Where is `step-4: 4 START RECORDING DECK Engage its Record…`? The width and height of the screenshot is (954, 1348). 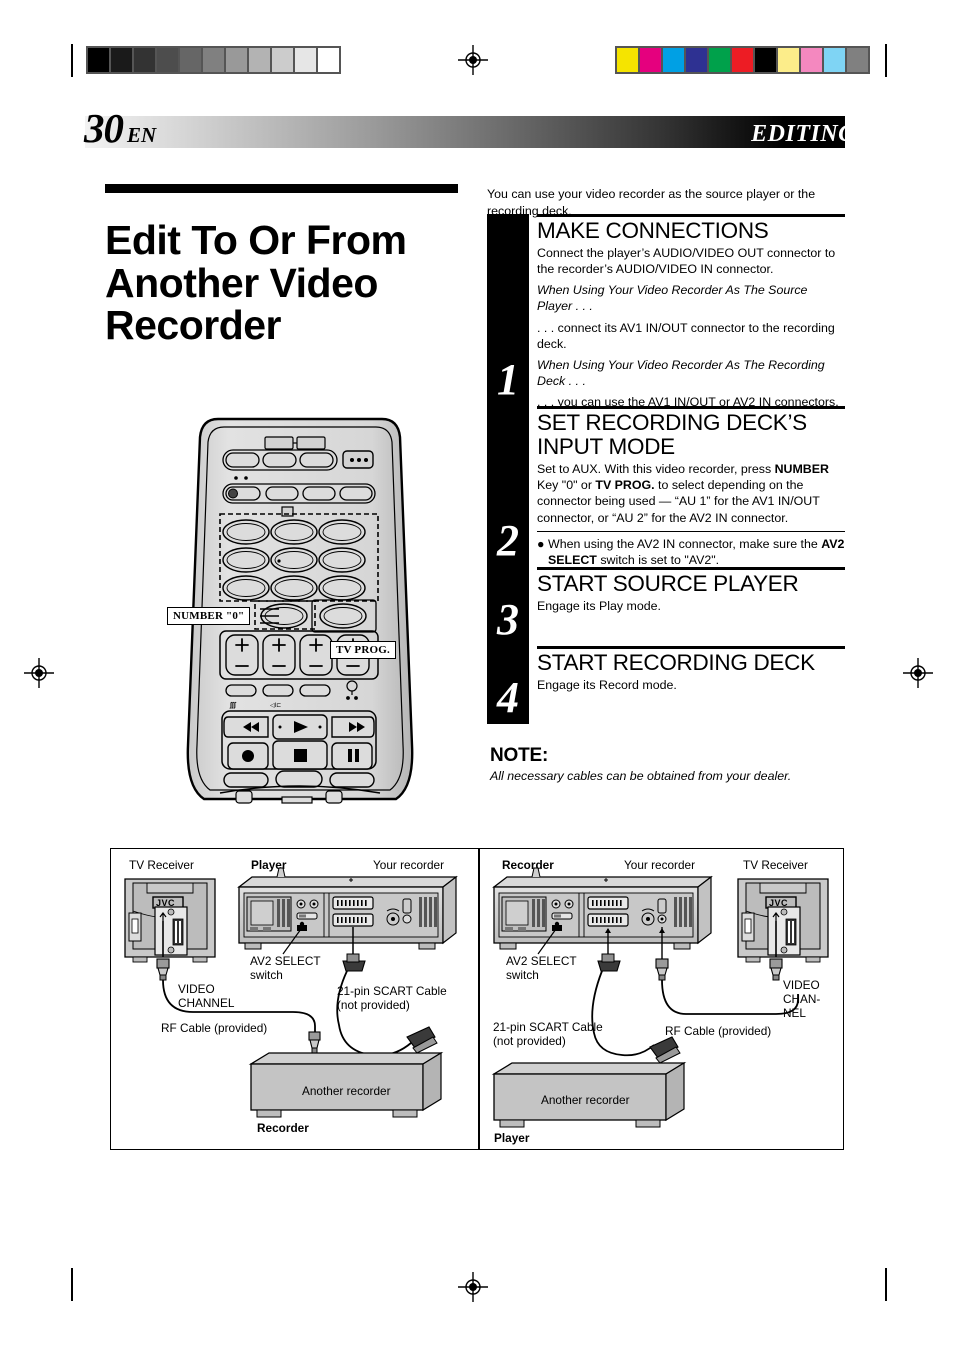 step-4: 4 START RECORDING DECK Engage its Record… is located at coordinates (666, 685).